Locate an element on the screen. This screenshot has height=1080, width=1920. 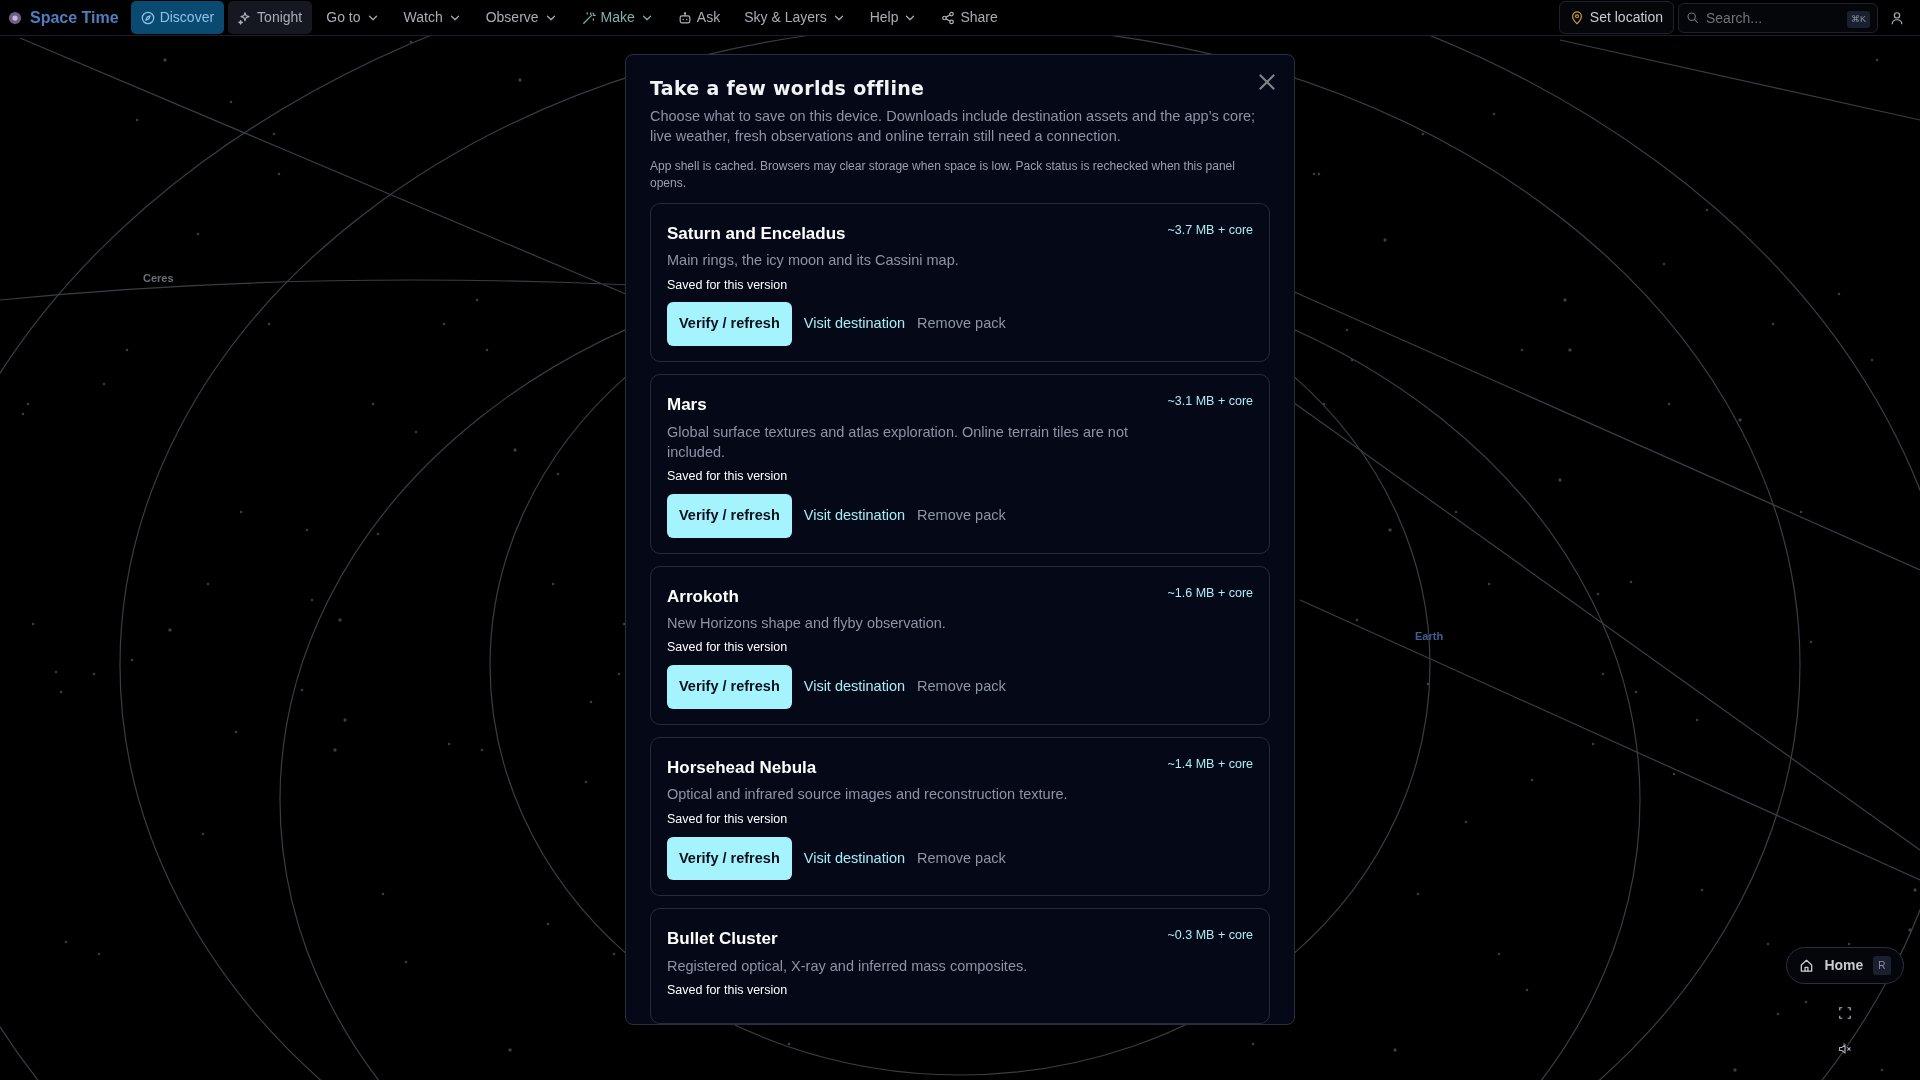
sparkle-icon is located at coordinates (245, 17).